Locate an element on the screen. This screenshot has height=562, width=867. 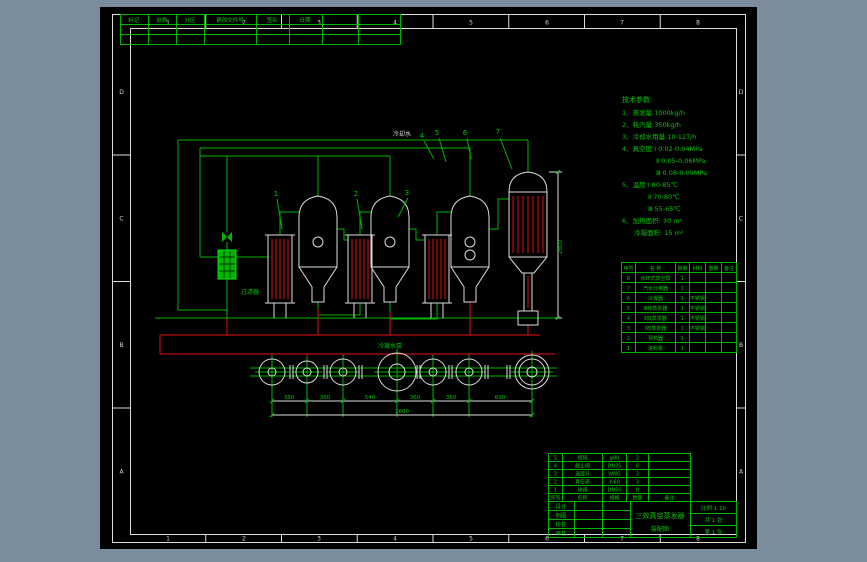
parts-cell: 进料泵 is located at coordinates (655, 348).